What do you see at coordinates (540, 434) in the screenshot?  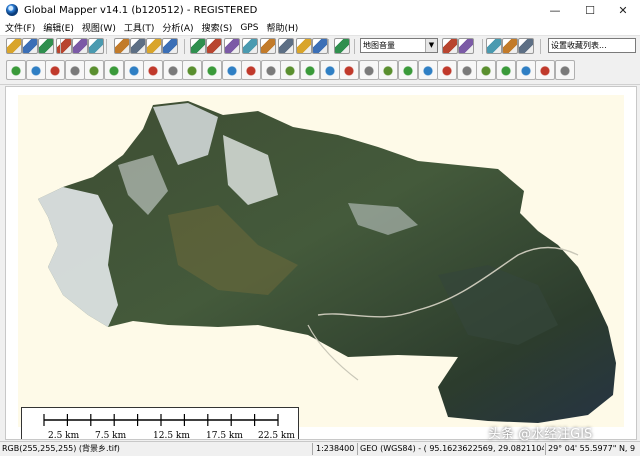 I see `watermark: 头条 @水经注GIS` at bounding box center [540, 434].